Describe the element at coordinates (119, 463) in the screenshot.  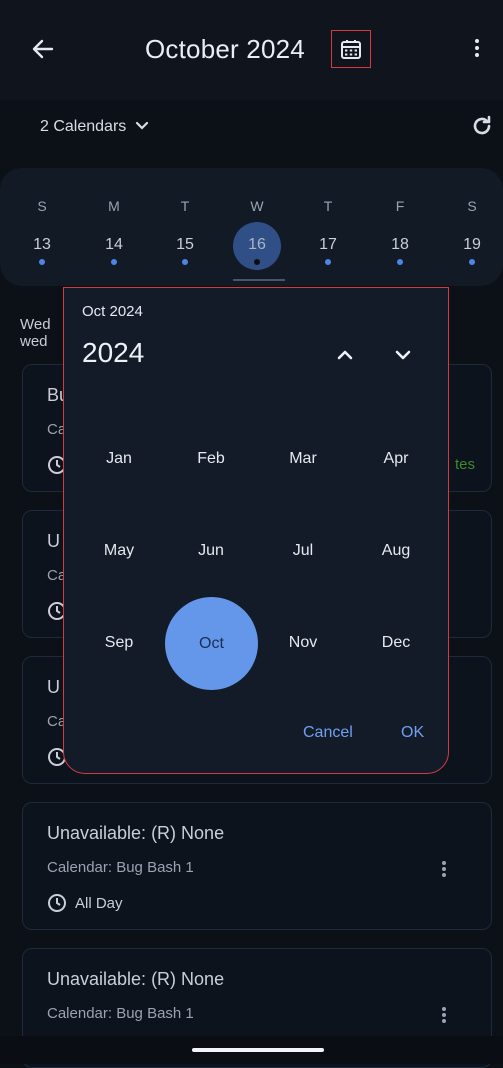
I see `month-jan: Jan` at that location.